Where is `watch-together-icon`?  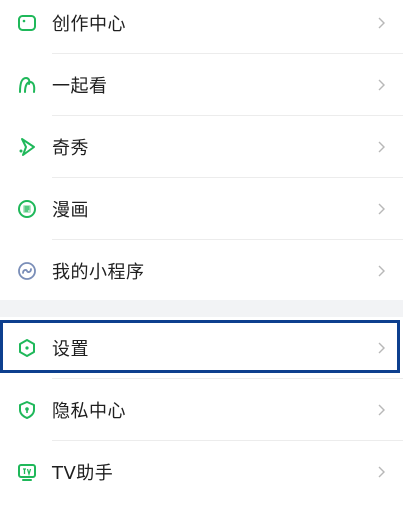 watch-together-icon is located at coordinates (27, 84).